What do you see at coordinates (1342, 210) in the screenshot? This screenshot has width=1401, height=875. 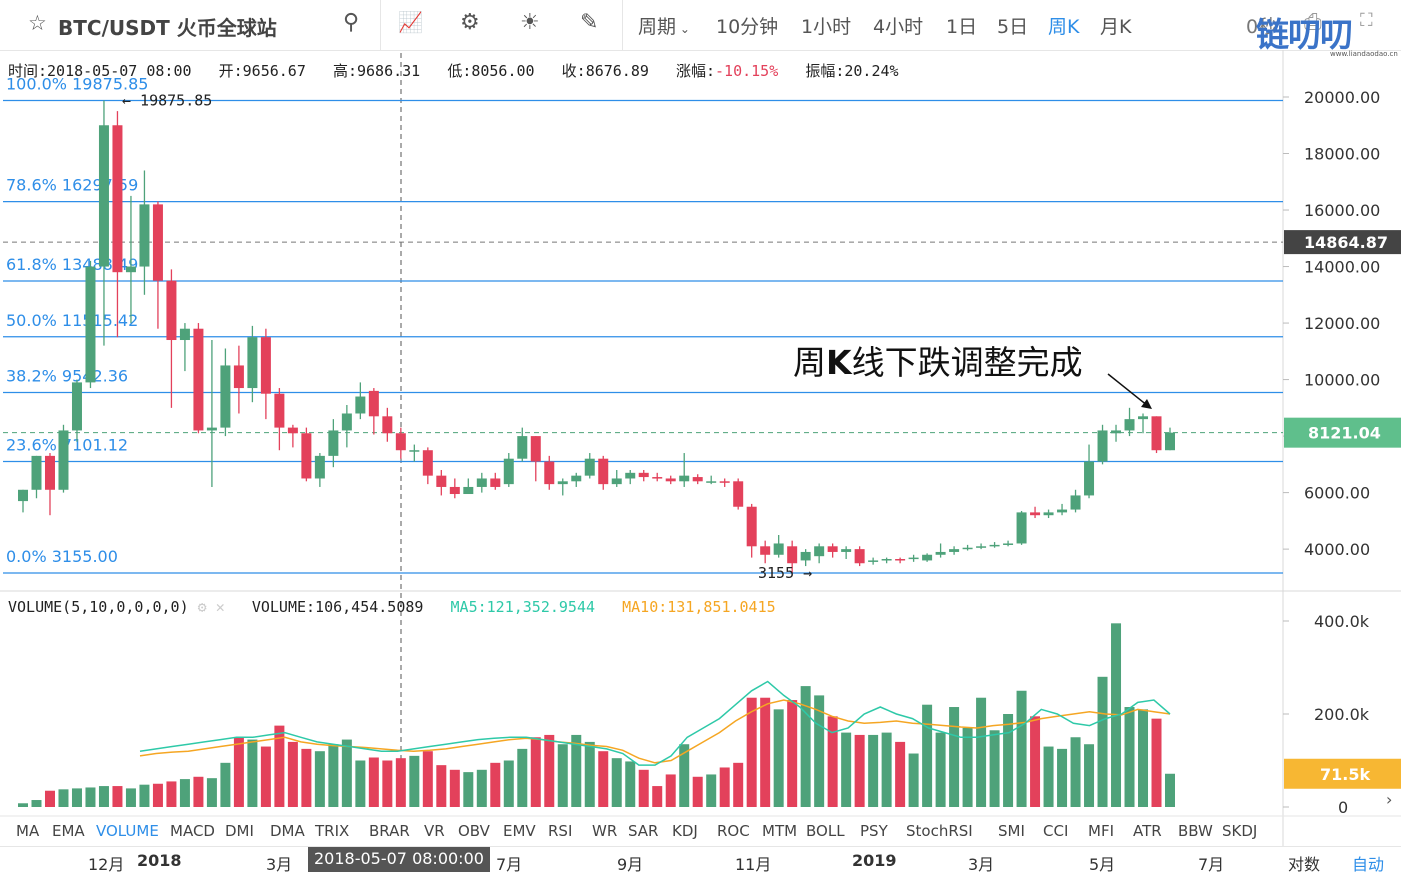 I see `y-tick-label: 16000.00` at bounding box center [1342, 210].